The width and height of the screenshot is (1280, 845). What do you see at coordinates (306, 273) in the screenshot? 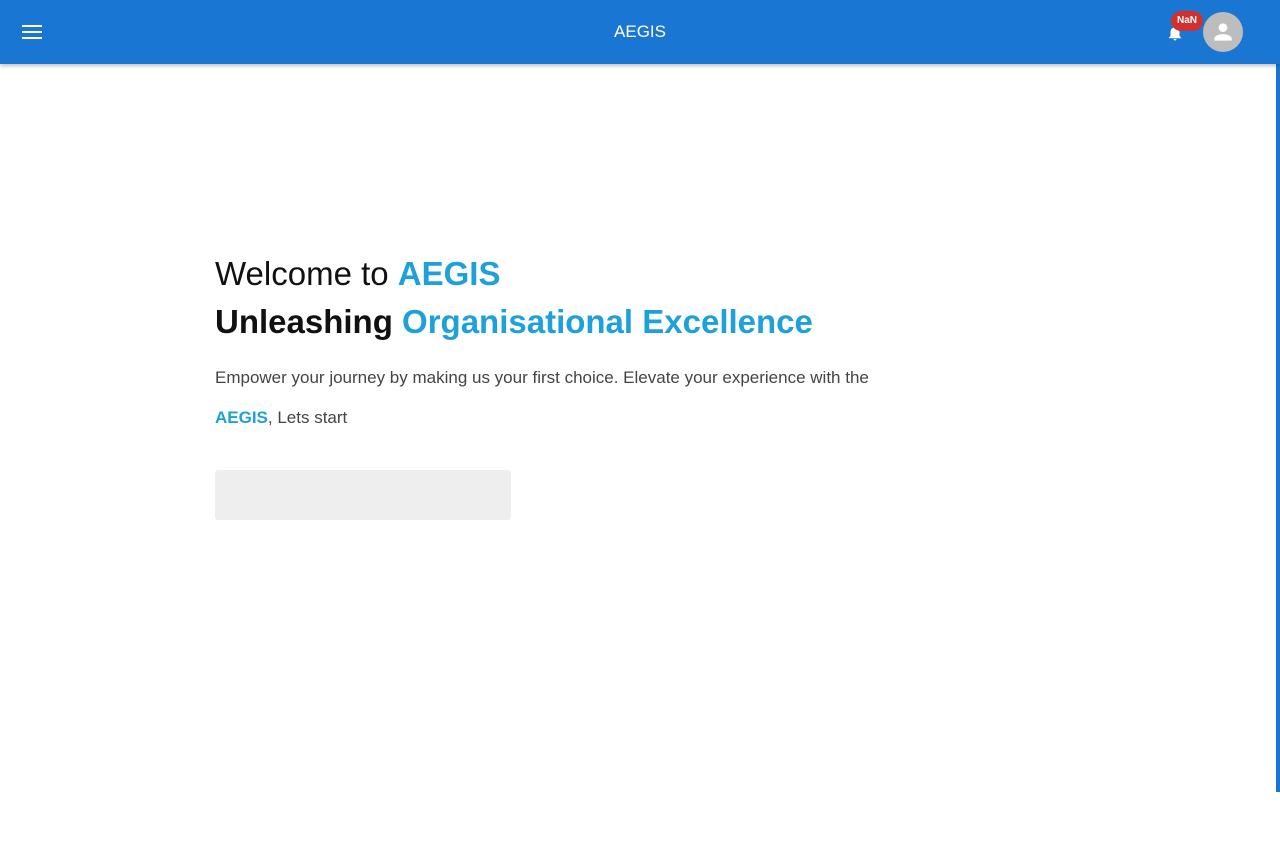
I see `welcome-prefix: Welcome to` at bounding box center [306, 273].